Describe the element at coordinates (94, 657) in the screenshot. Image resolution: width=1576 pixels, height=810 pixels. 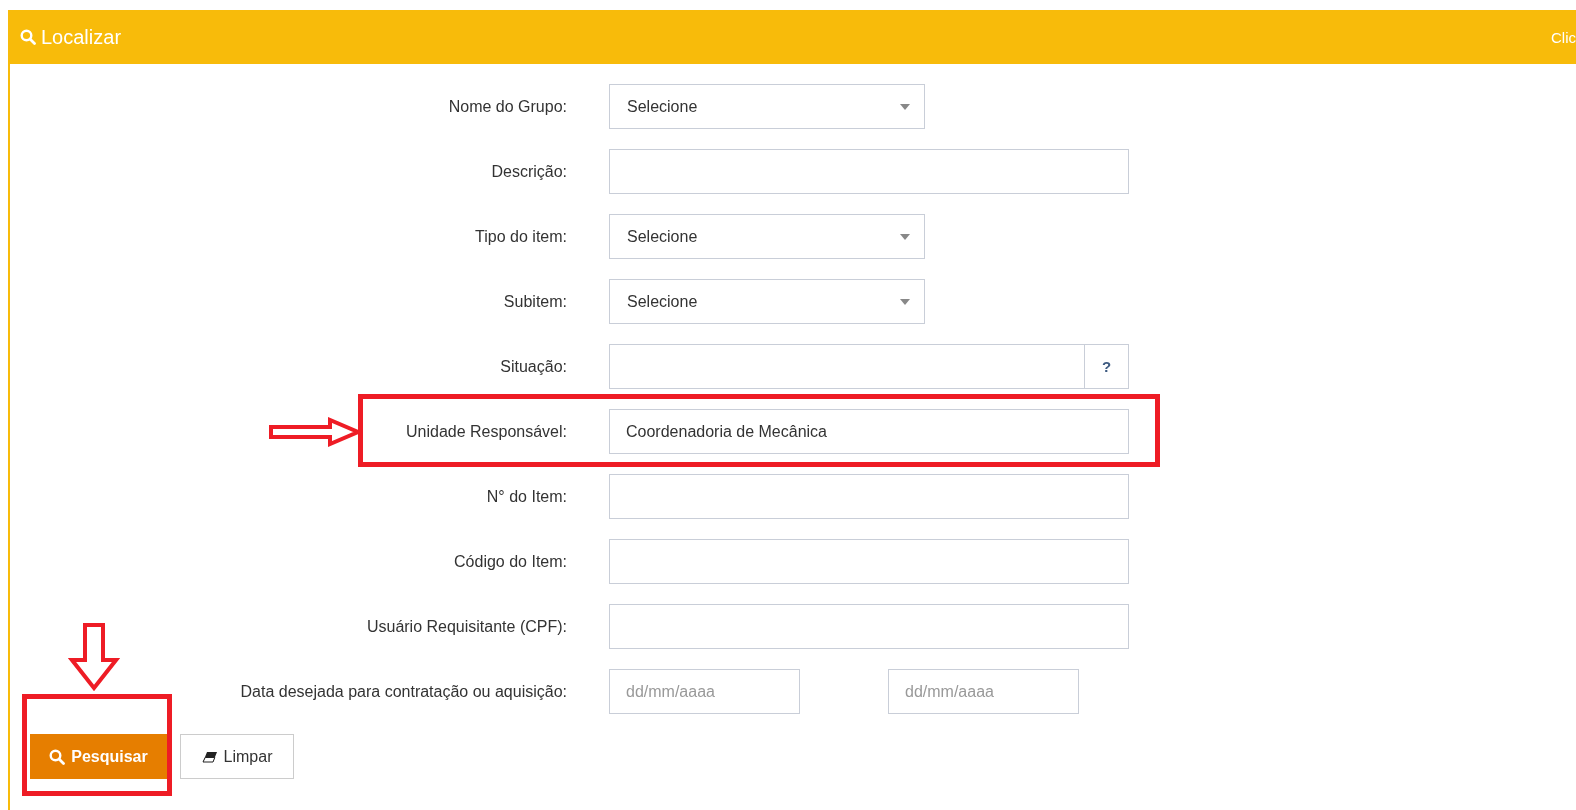
I see `arrow-annotation` at that location.